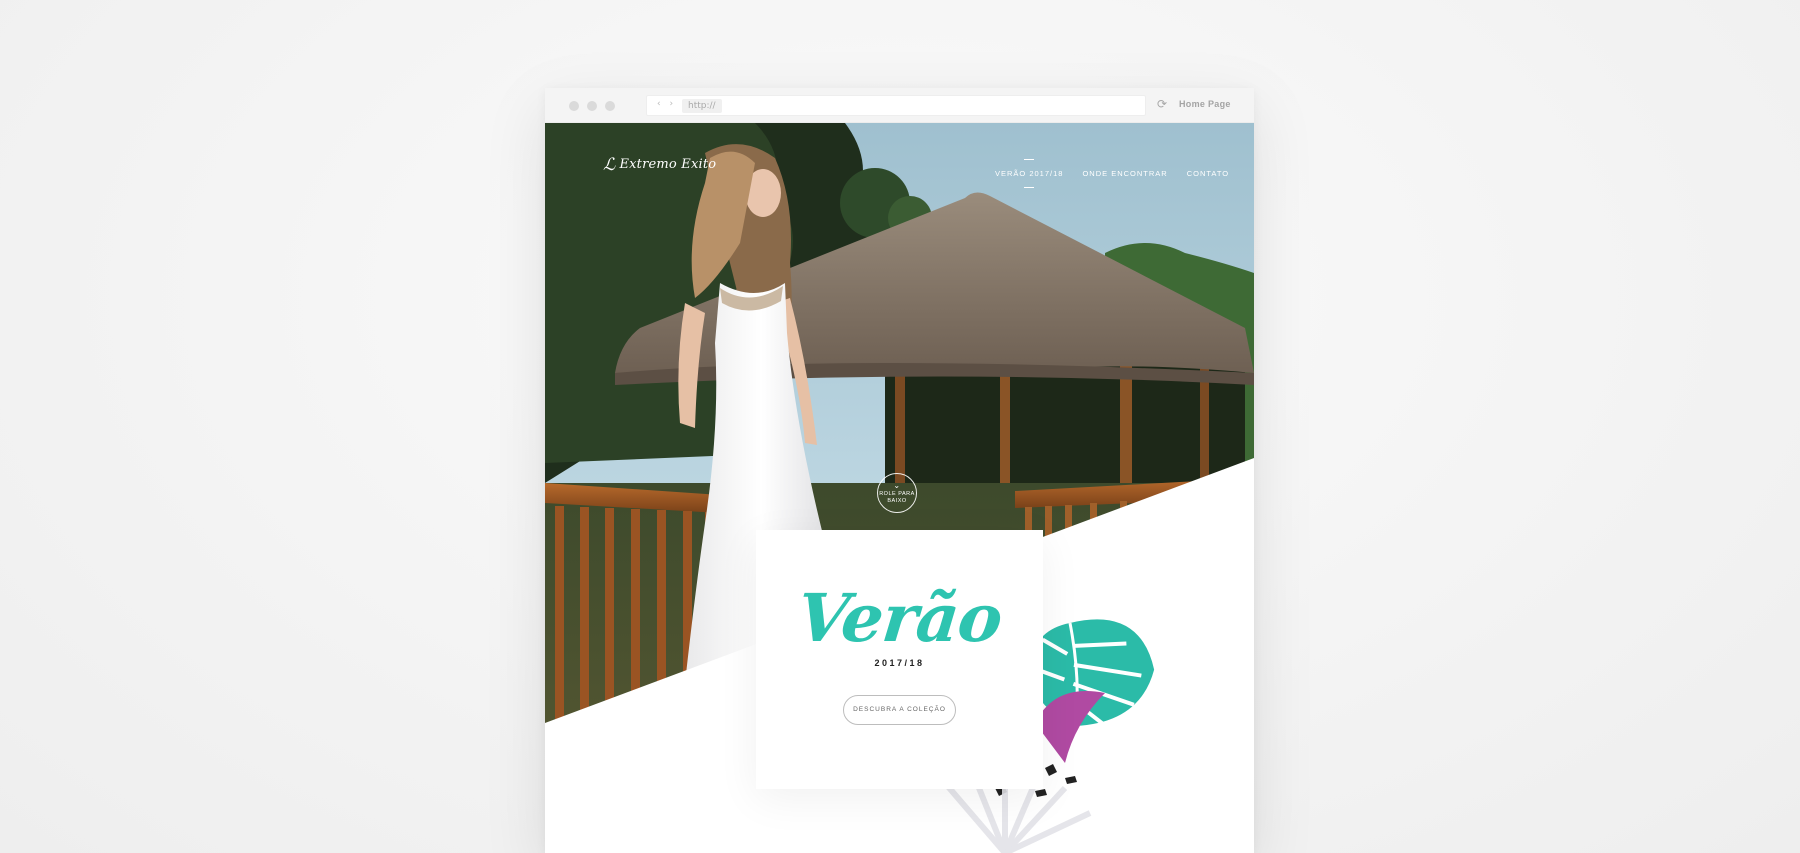 Image resolution: width=1800 pixels, height=853 pixels. What do you see at coordinates (702, 106) in the screenshot?
I see `url-text: http://` at bounding box center [702, 106].